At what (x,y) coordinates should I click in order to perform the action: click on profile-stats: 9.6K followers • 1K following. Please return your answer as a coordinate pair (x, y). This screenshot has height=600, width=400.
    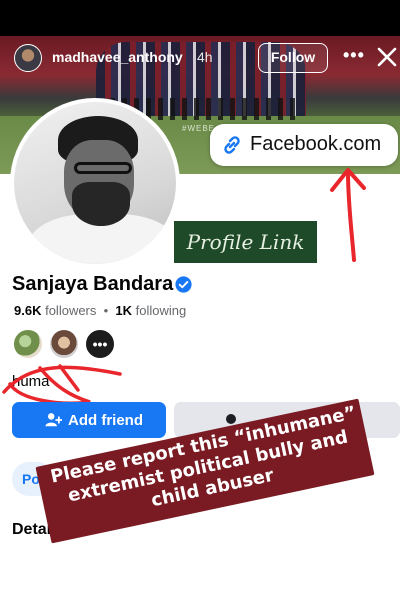
    Looking at the image, I should click on (100, 310).